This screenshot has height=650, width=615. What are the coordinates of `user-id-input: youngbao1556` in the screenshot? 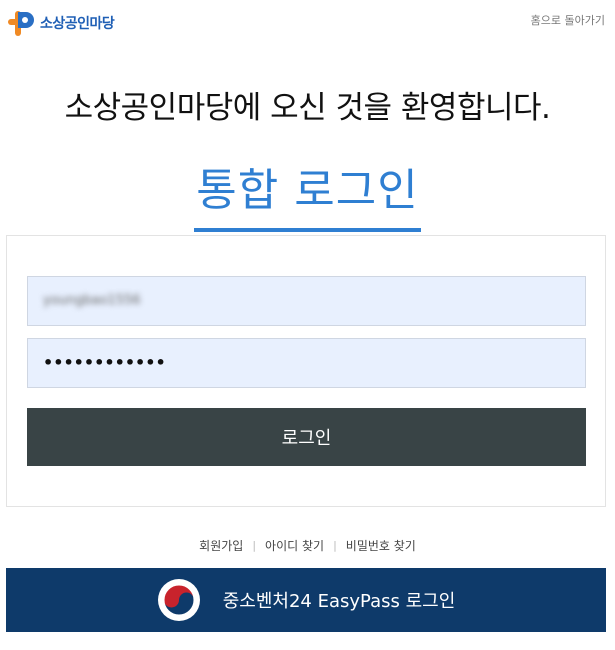 It's located at (306, 301).